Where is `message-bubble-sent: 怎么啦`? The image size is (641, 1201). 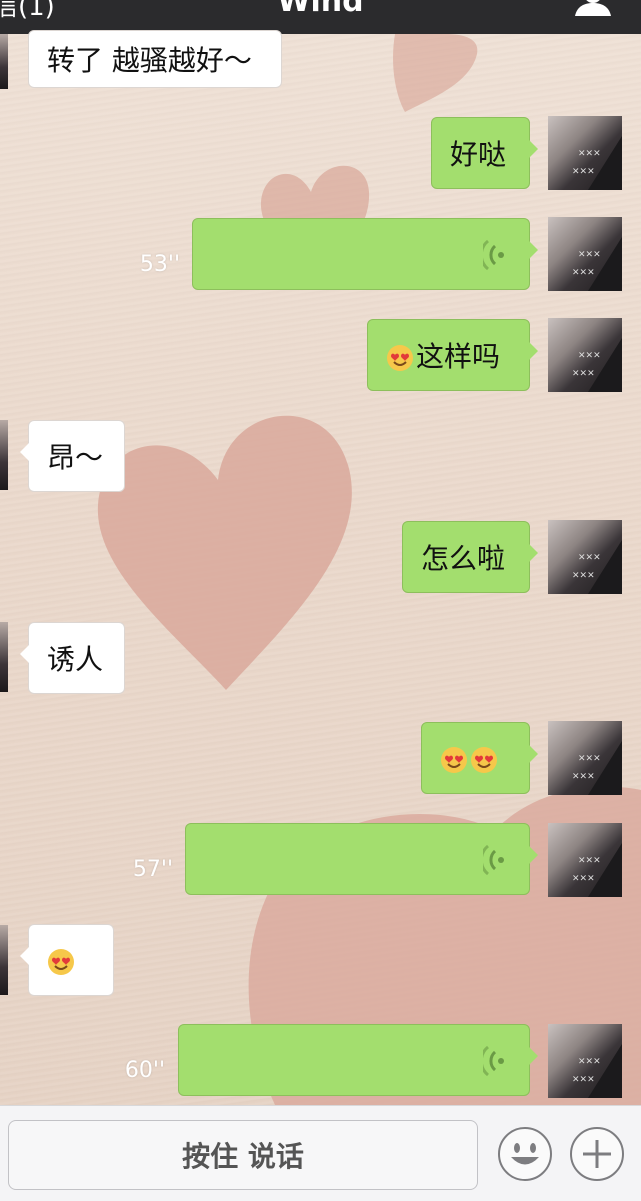
message-bubble-sent: 怎么啦 is located at coordinates (470, 557).